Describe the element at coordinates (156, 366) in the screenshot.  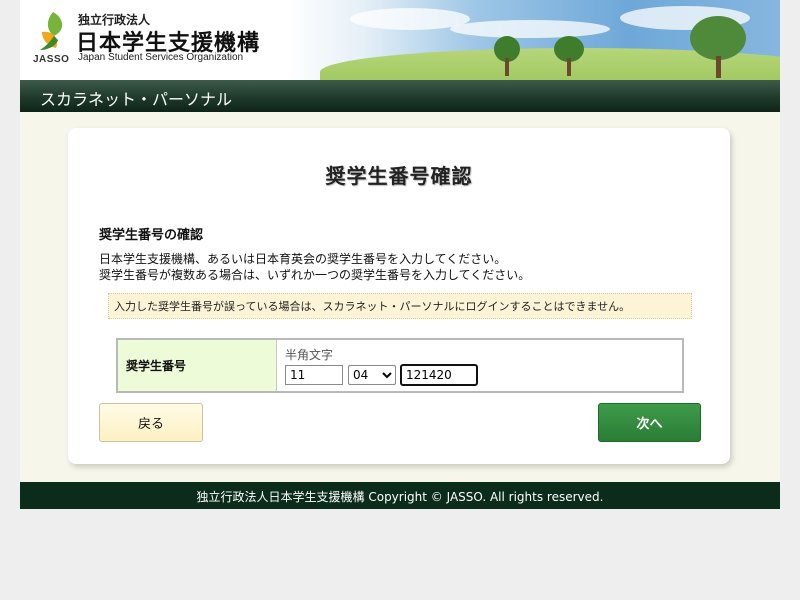
I see `scholarship-number-label: 奨学生番号` at that location.